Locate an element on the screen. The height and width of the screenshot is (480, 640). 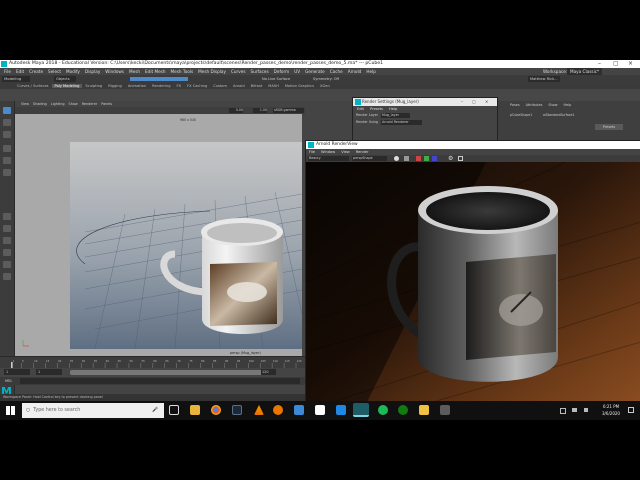
render-layer-select: Mug_layer is located at coordinates (395, 115).